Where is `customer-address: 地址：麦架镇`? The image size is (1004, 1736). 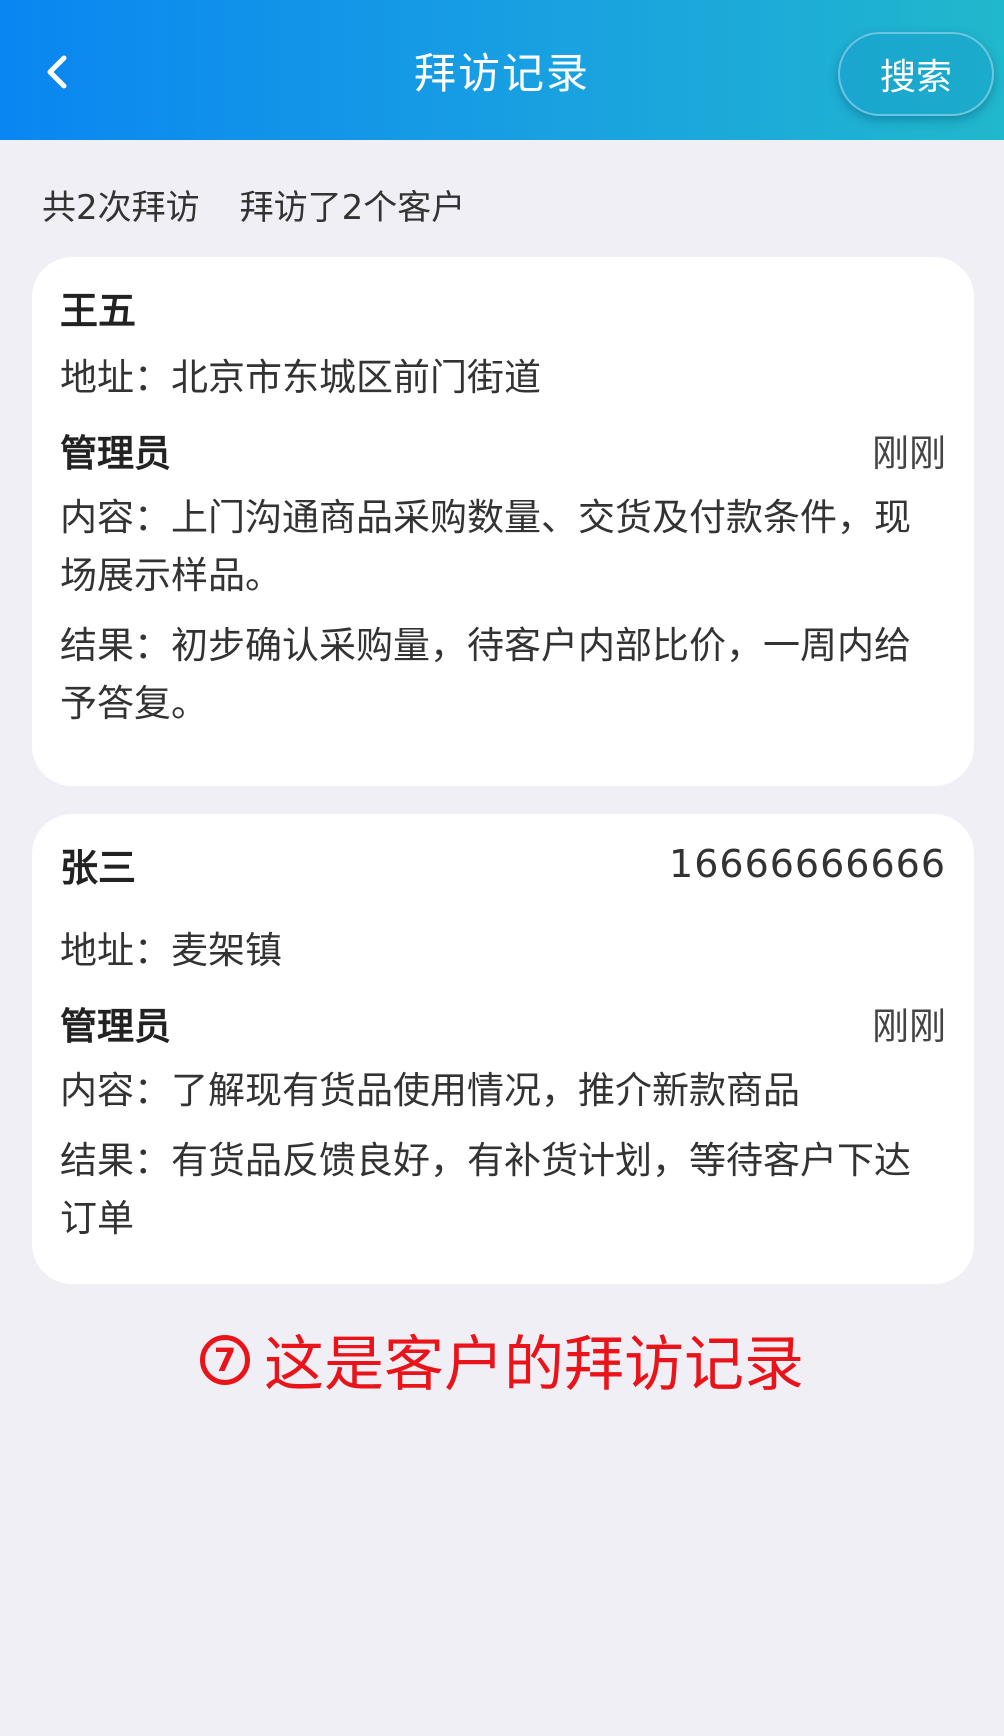 customer-address: 地址：麦架镇 is located at coordinates (171, 950).